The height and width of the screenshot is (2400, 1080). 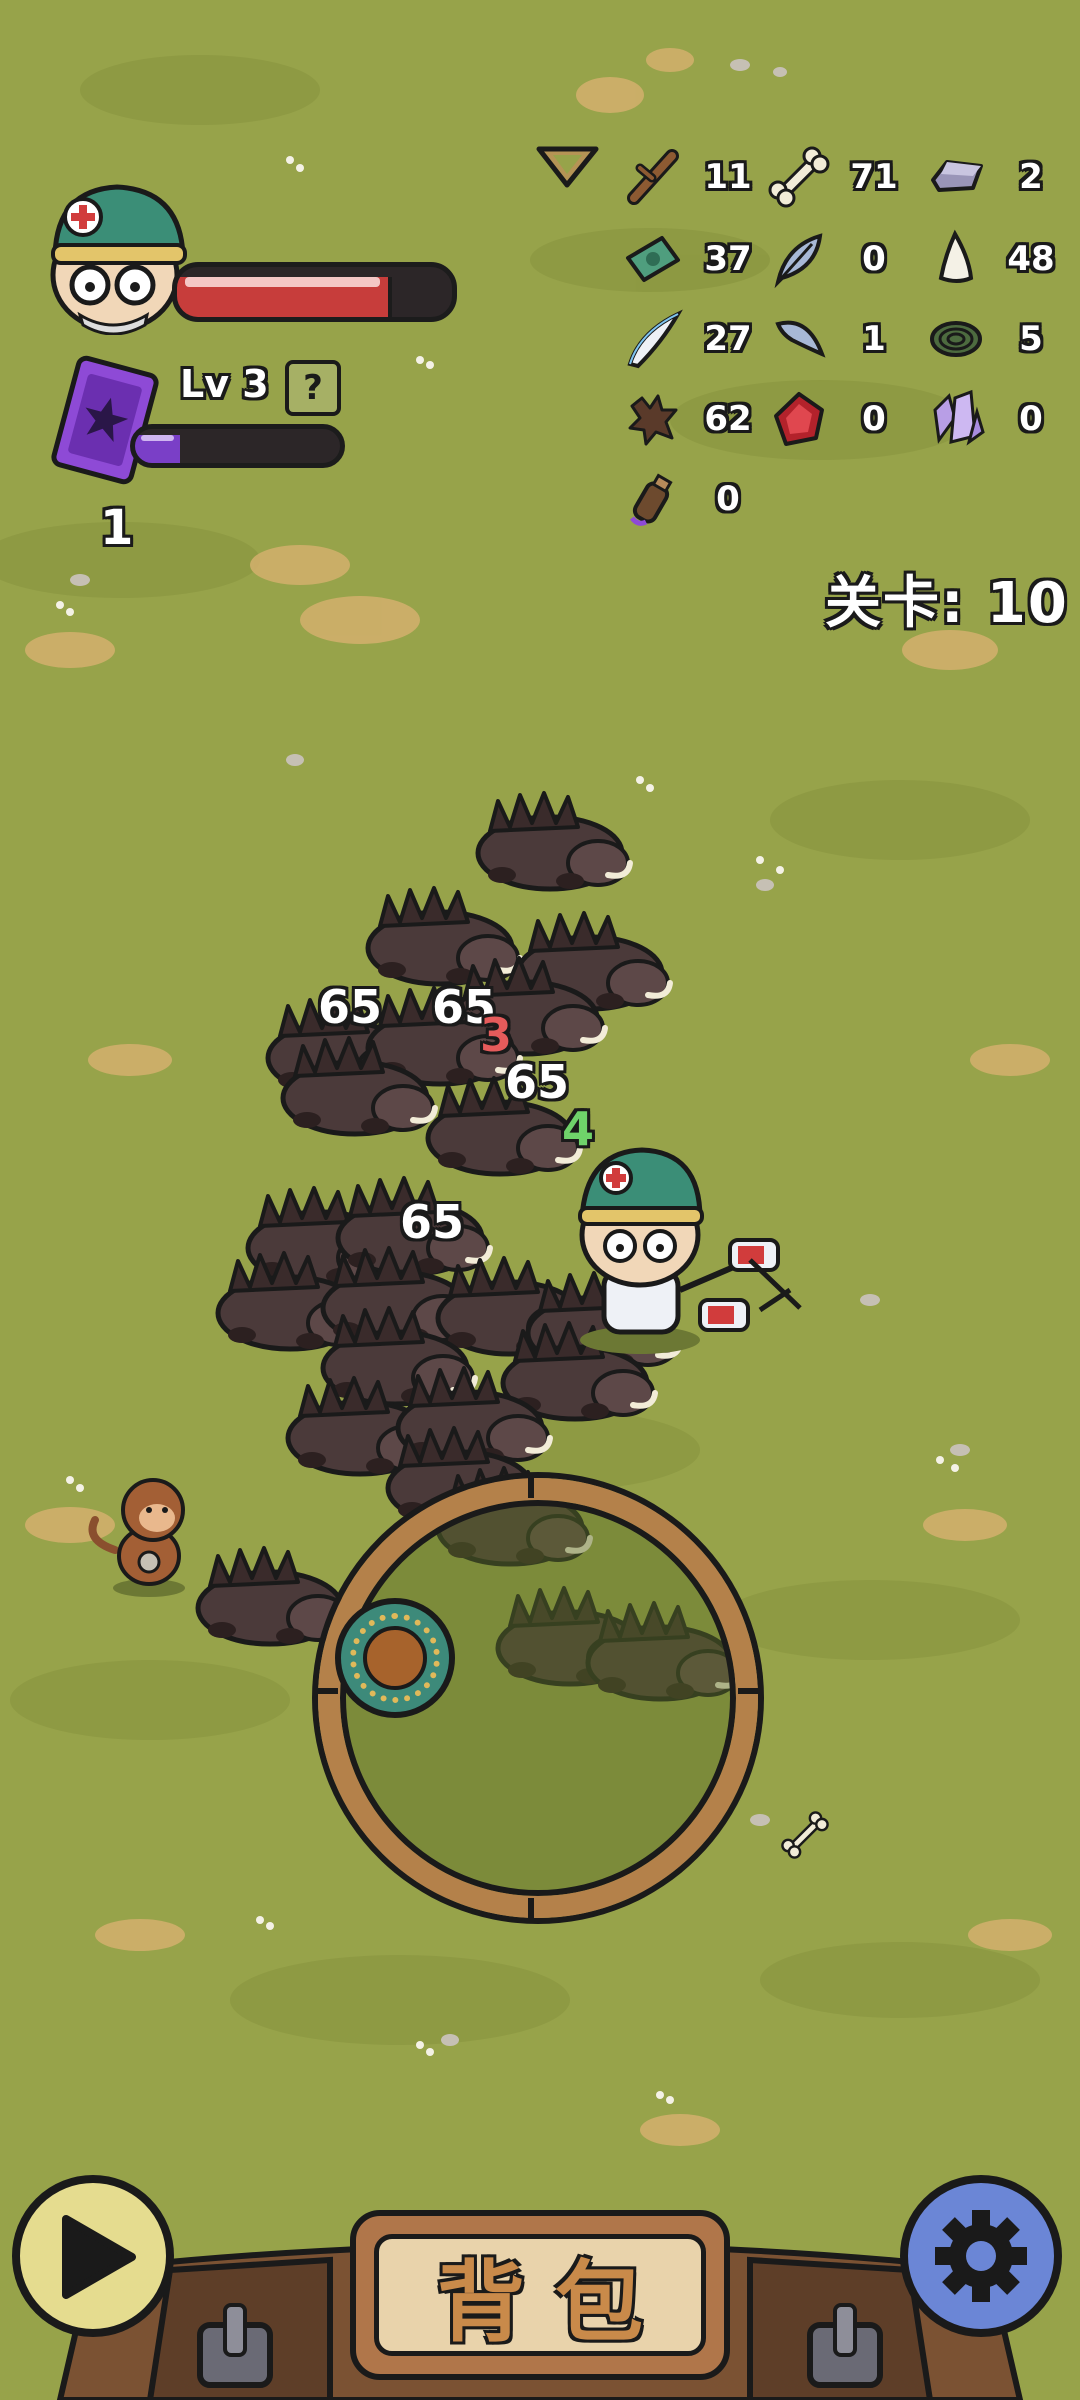 I want to click on settings-button, so click(x=981, y=2256).